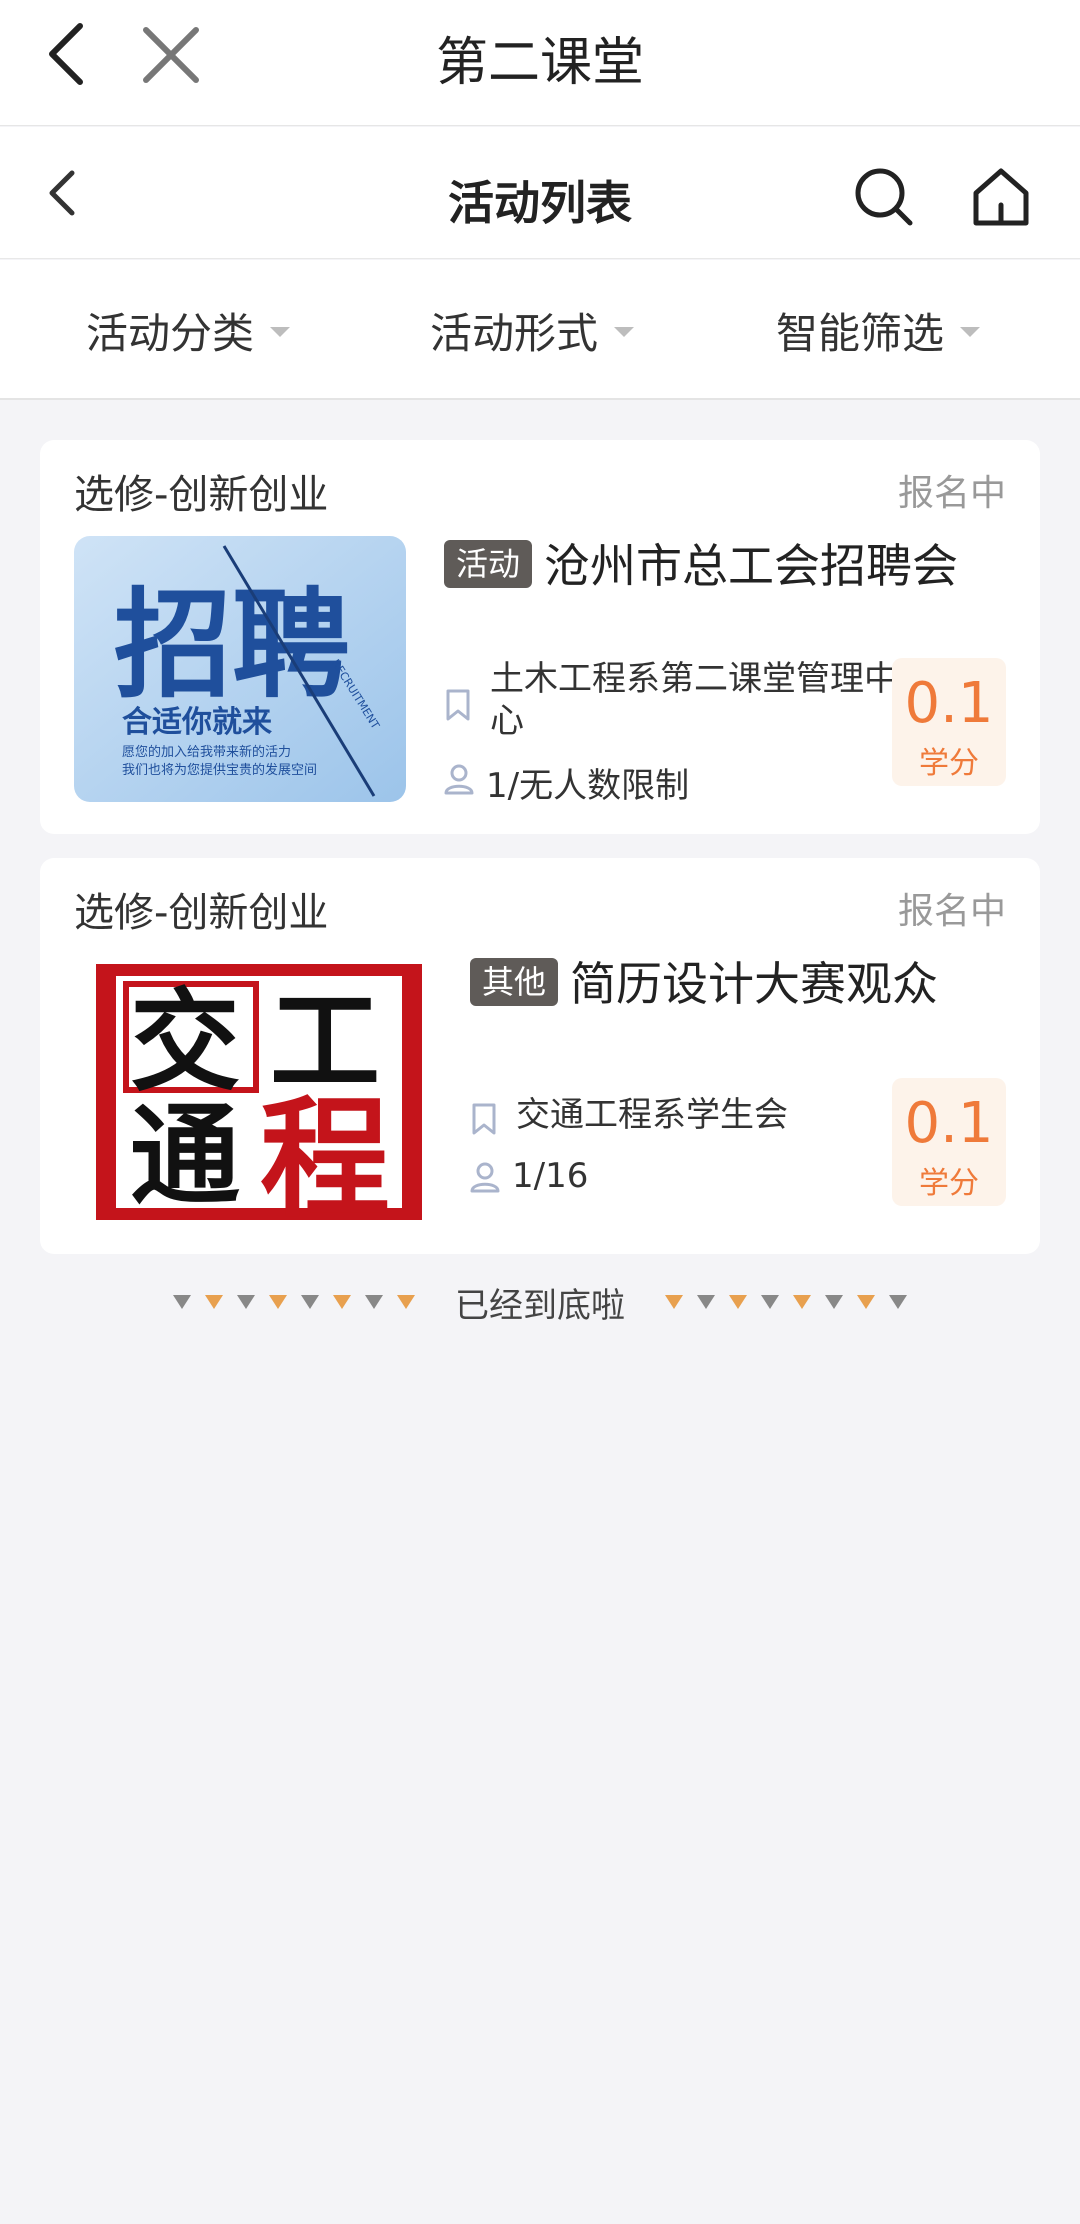 The height and width of the screenshot is (2224, 1080). Describe the element at coordinates (786, 1302) in the screenshot. I see `decorative-triangles-right` at that location.